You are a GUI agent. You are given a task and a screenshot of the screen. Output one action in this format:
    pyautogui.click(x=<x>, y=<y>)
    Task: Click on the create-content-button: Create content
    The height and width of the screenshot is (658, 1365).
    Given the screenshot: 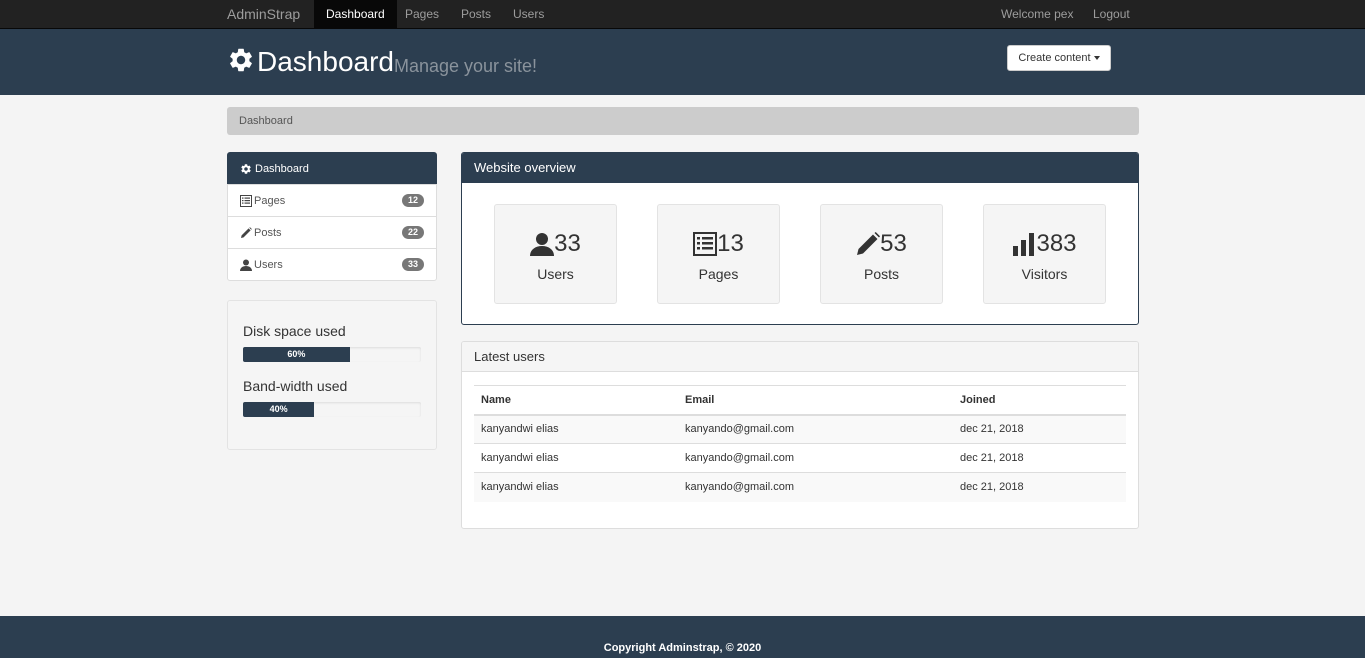 What is the action you would take?
    pyautogui.click(x=1059, y=58)
    